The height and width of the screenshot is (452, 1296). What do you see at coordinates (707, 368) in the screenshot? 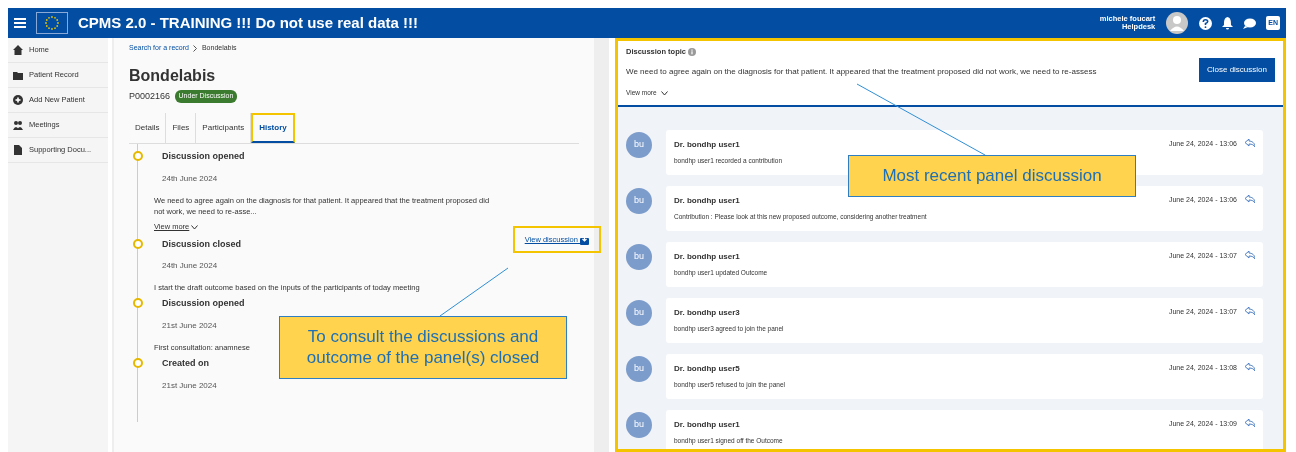
I see `author-name: Dr. bondhp user5` at bounding box center [707, 368].